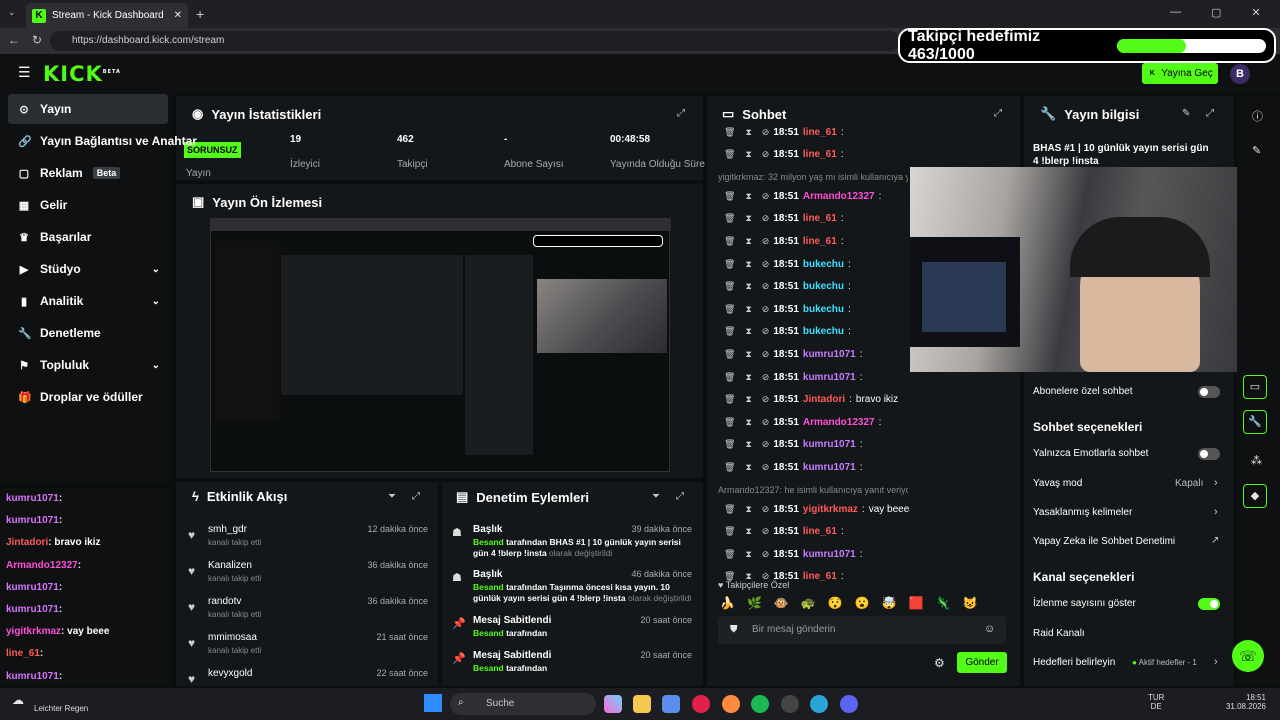  What do you see at coordinates (82, 74) in the screenshot?
I see `kick-logo: KICKBETA` at bounding box center [82, 74].